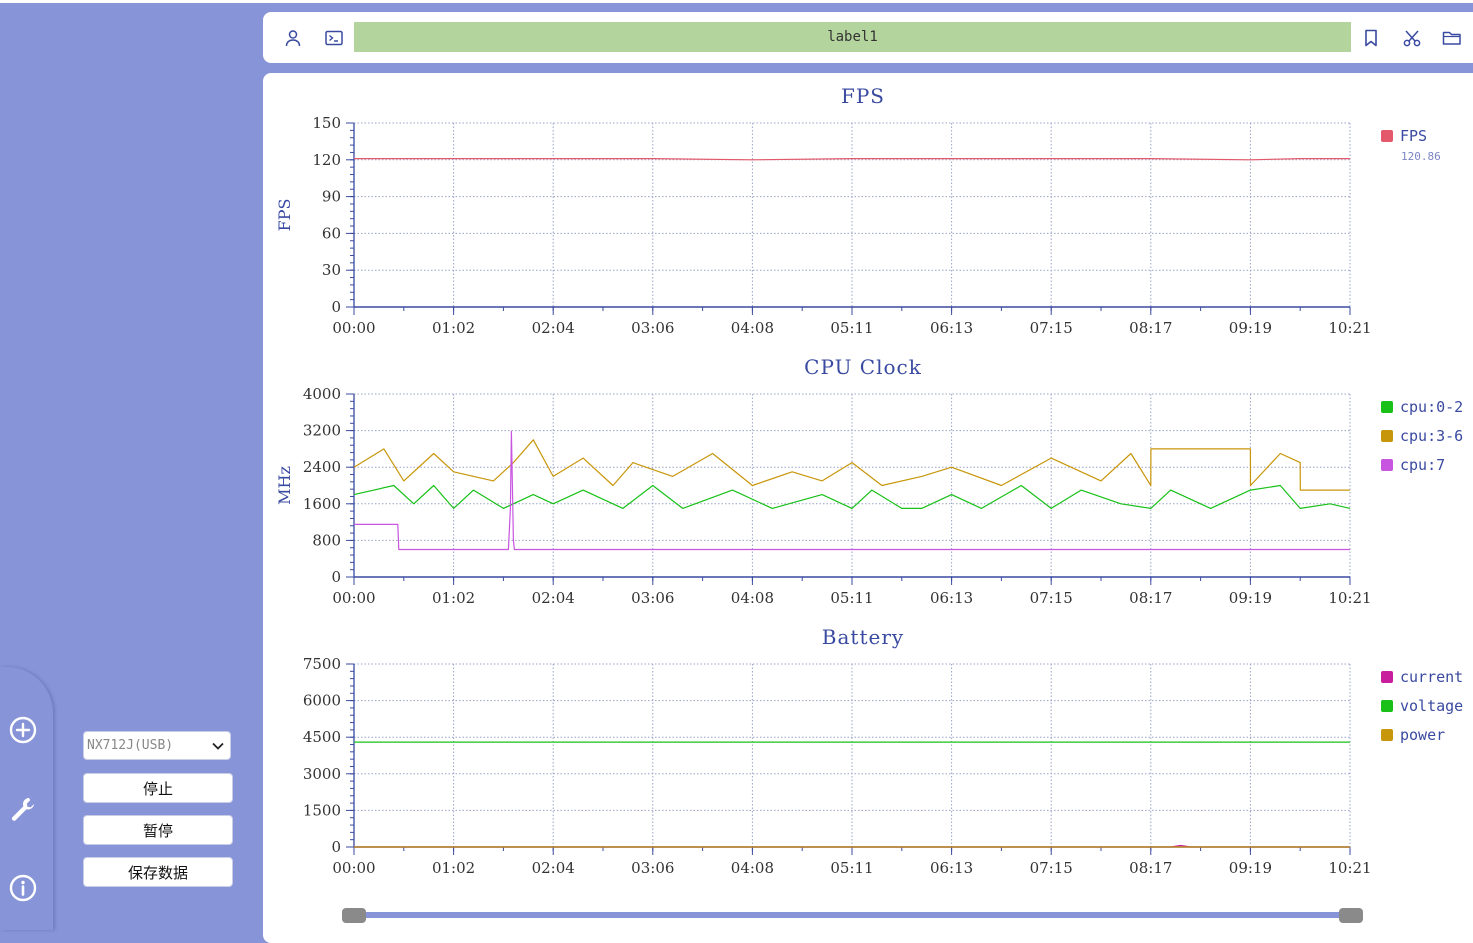  What do you see at coordinates (322, 774) in the screenshot?
I see `y-tick-label: 3000` at bounding box center [322, 774].